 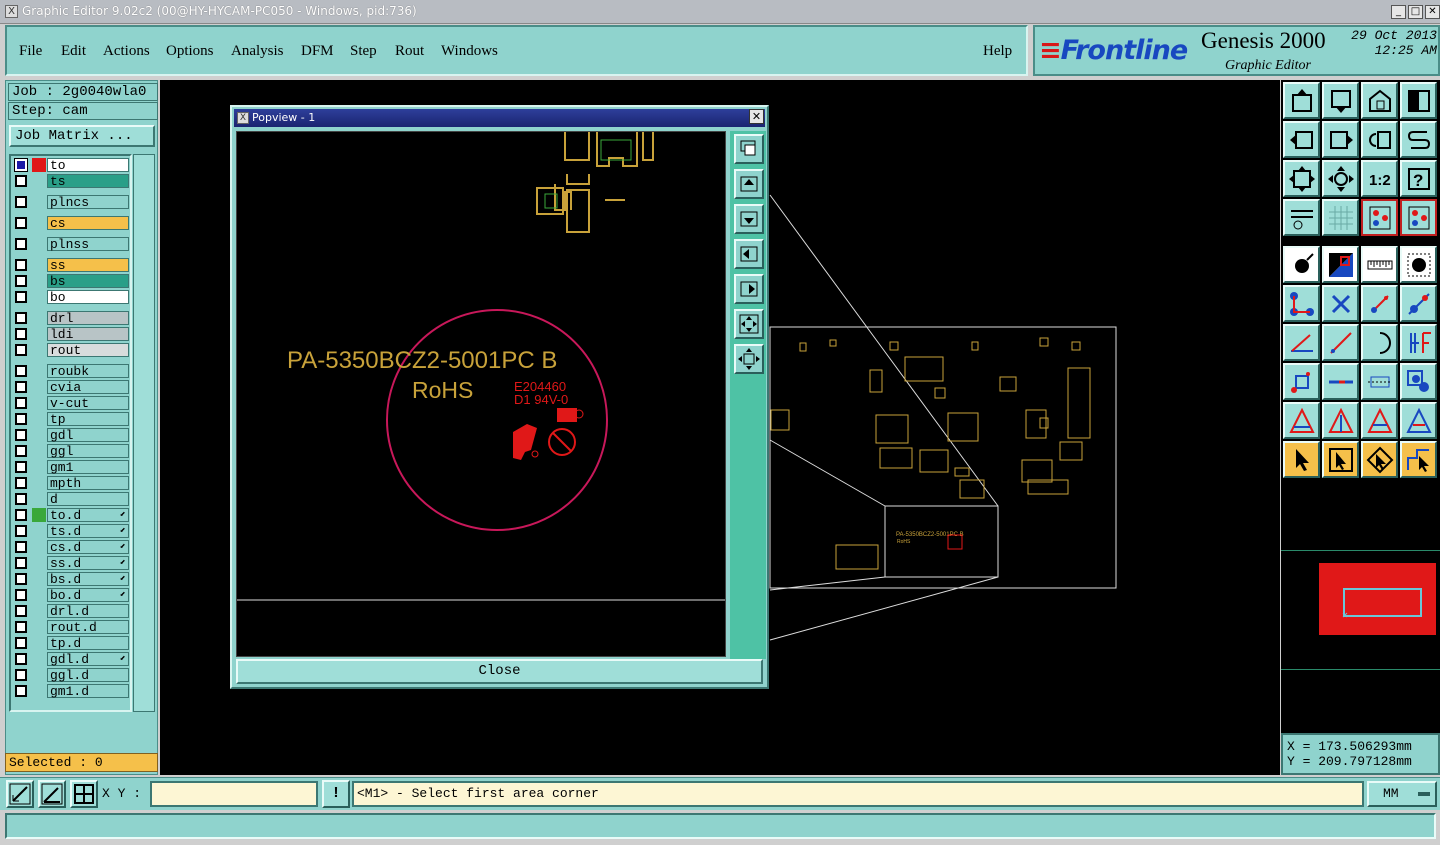 I want to click on popview-close-button: Close, so click(x=499, y=671).